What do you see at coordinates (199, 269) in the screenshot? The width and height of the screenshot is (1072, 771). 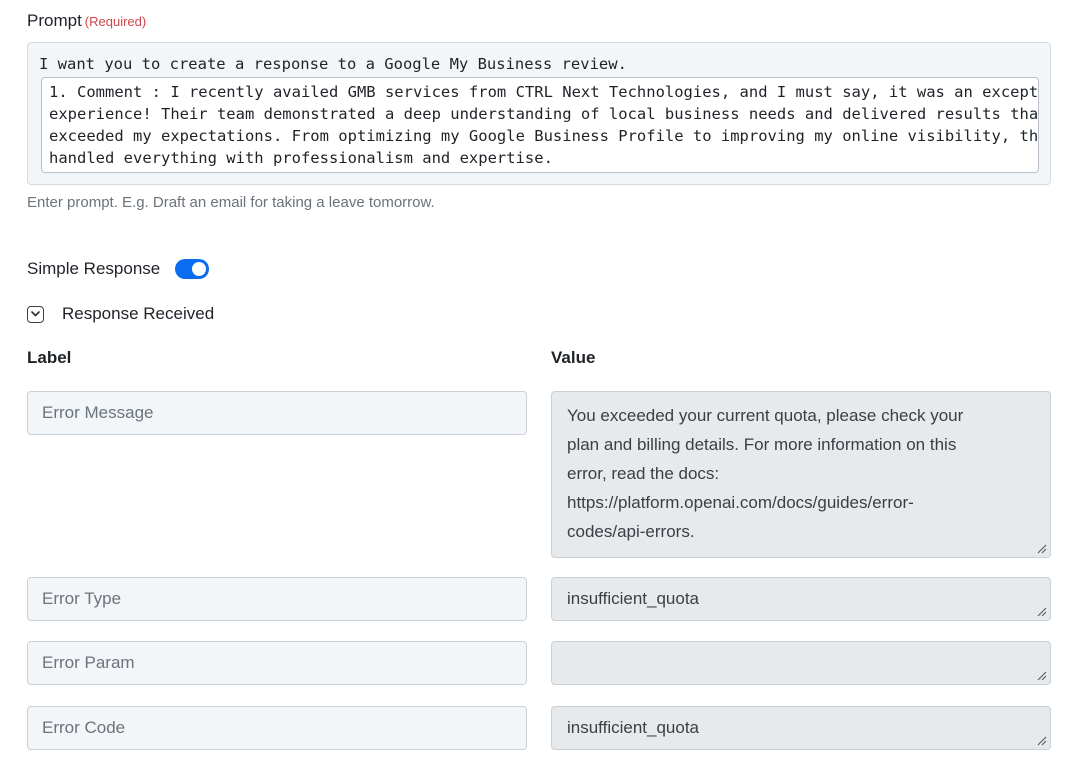 I see `toggle-knob` at bounding box center [199, 269].